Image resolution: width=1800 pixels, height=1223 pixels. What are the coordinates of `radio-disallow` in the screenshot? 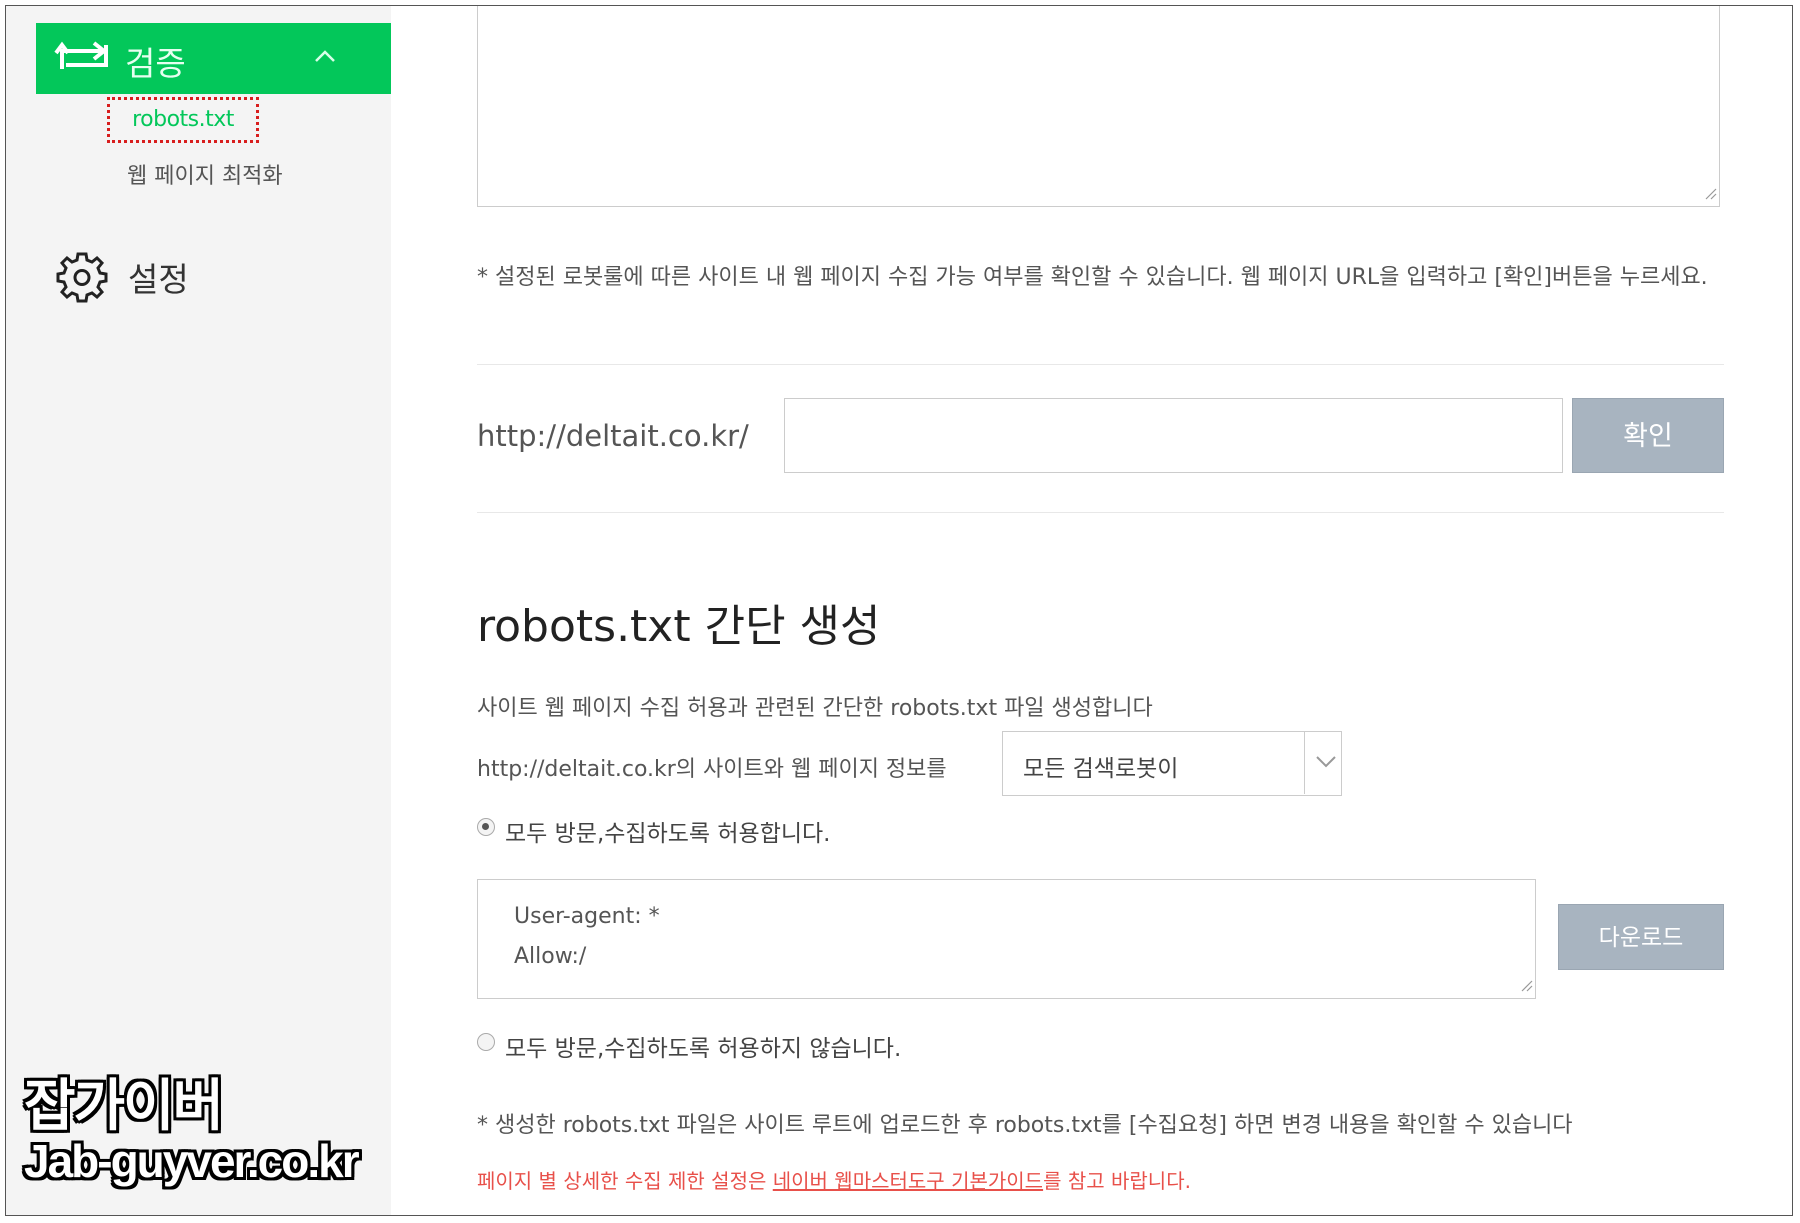 It's located at (486, 1042).